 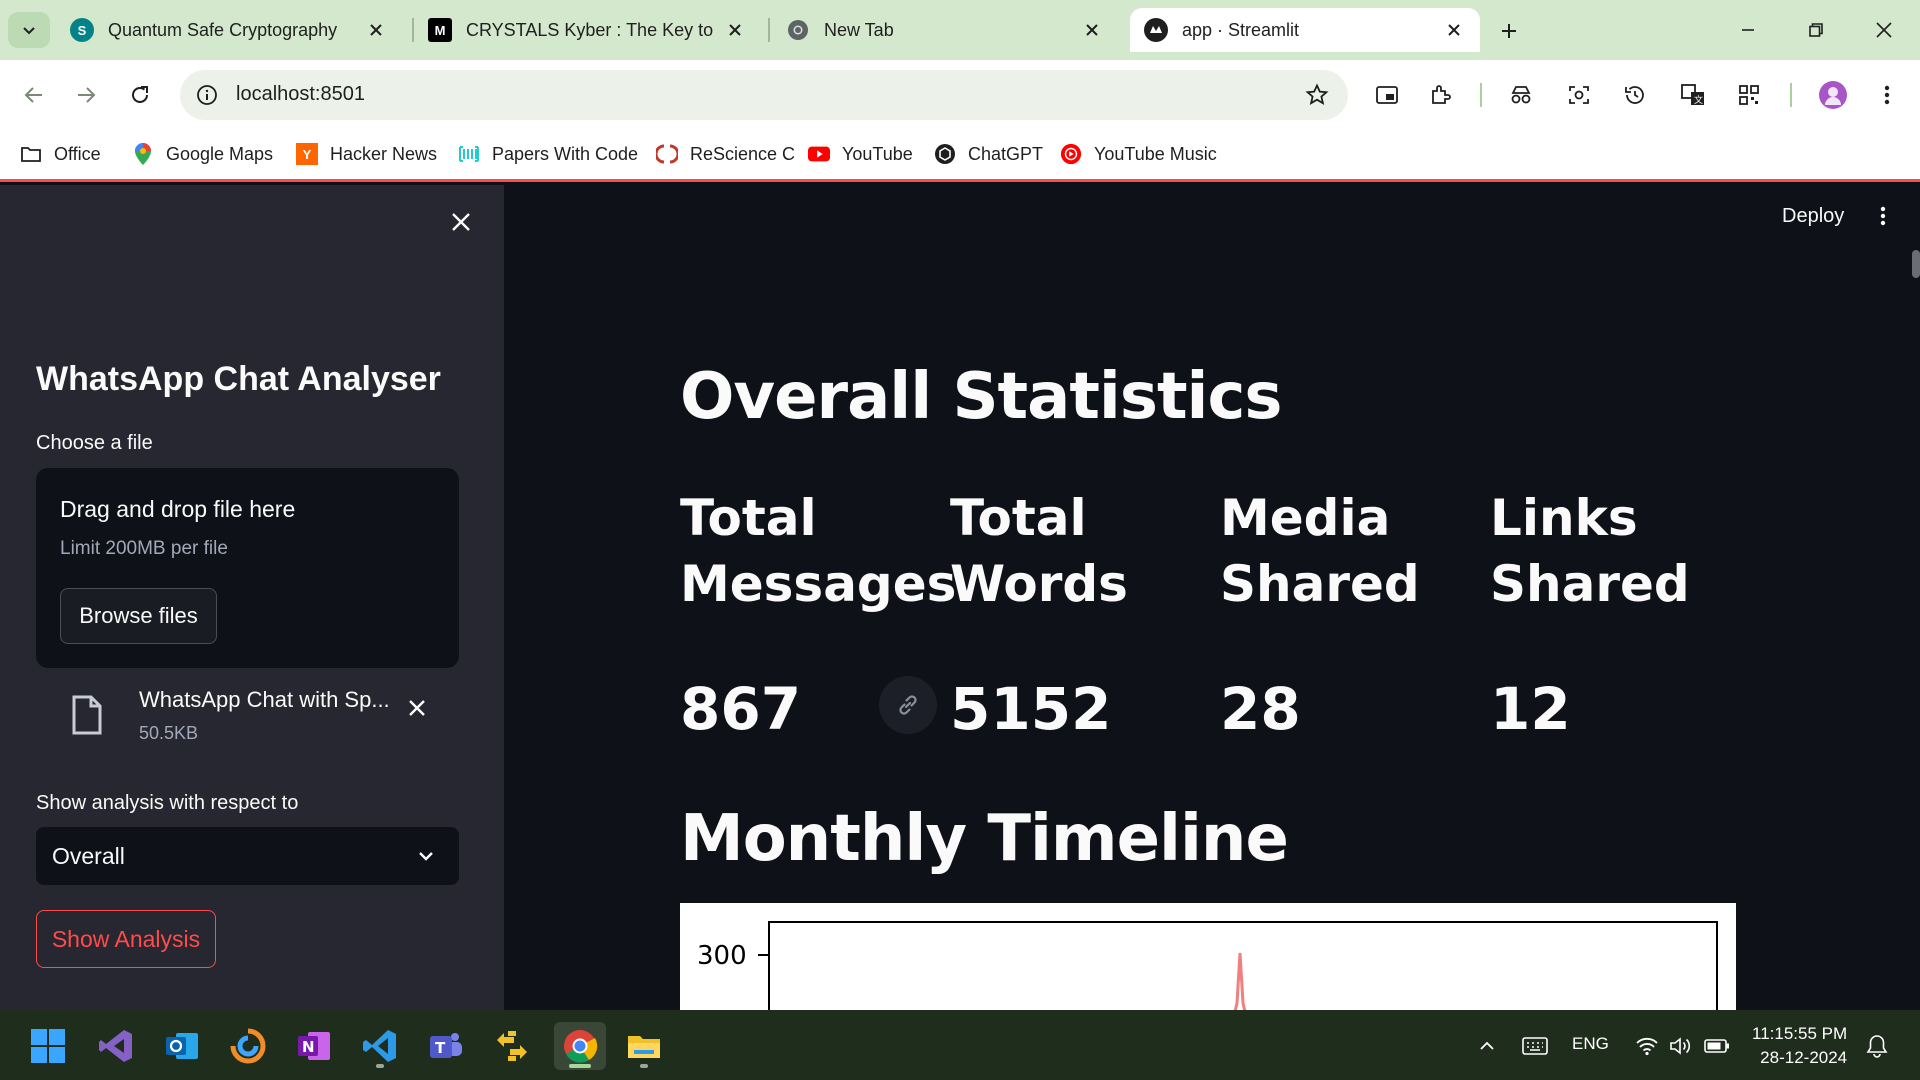 I want to click on bookmark-youtube: YouTube, so click(x=860, y=154).